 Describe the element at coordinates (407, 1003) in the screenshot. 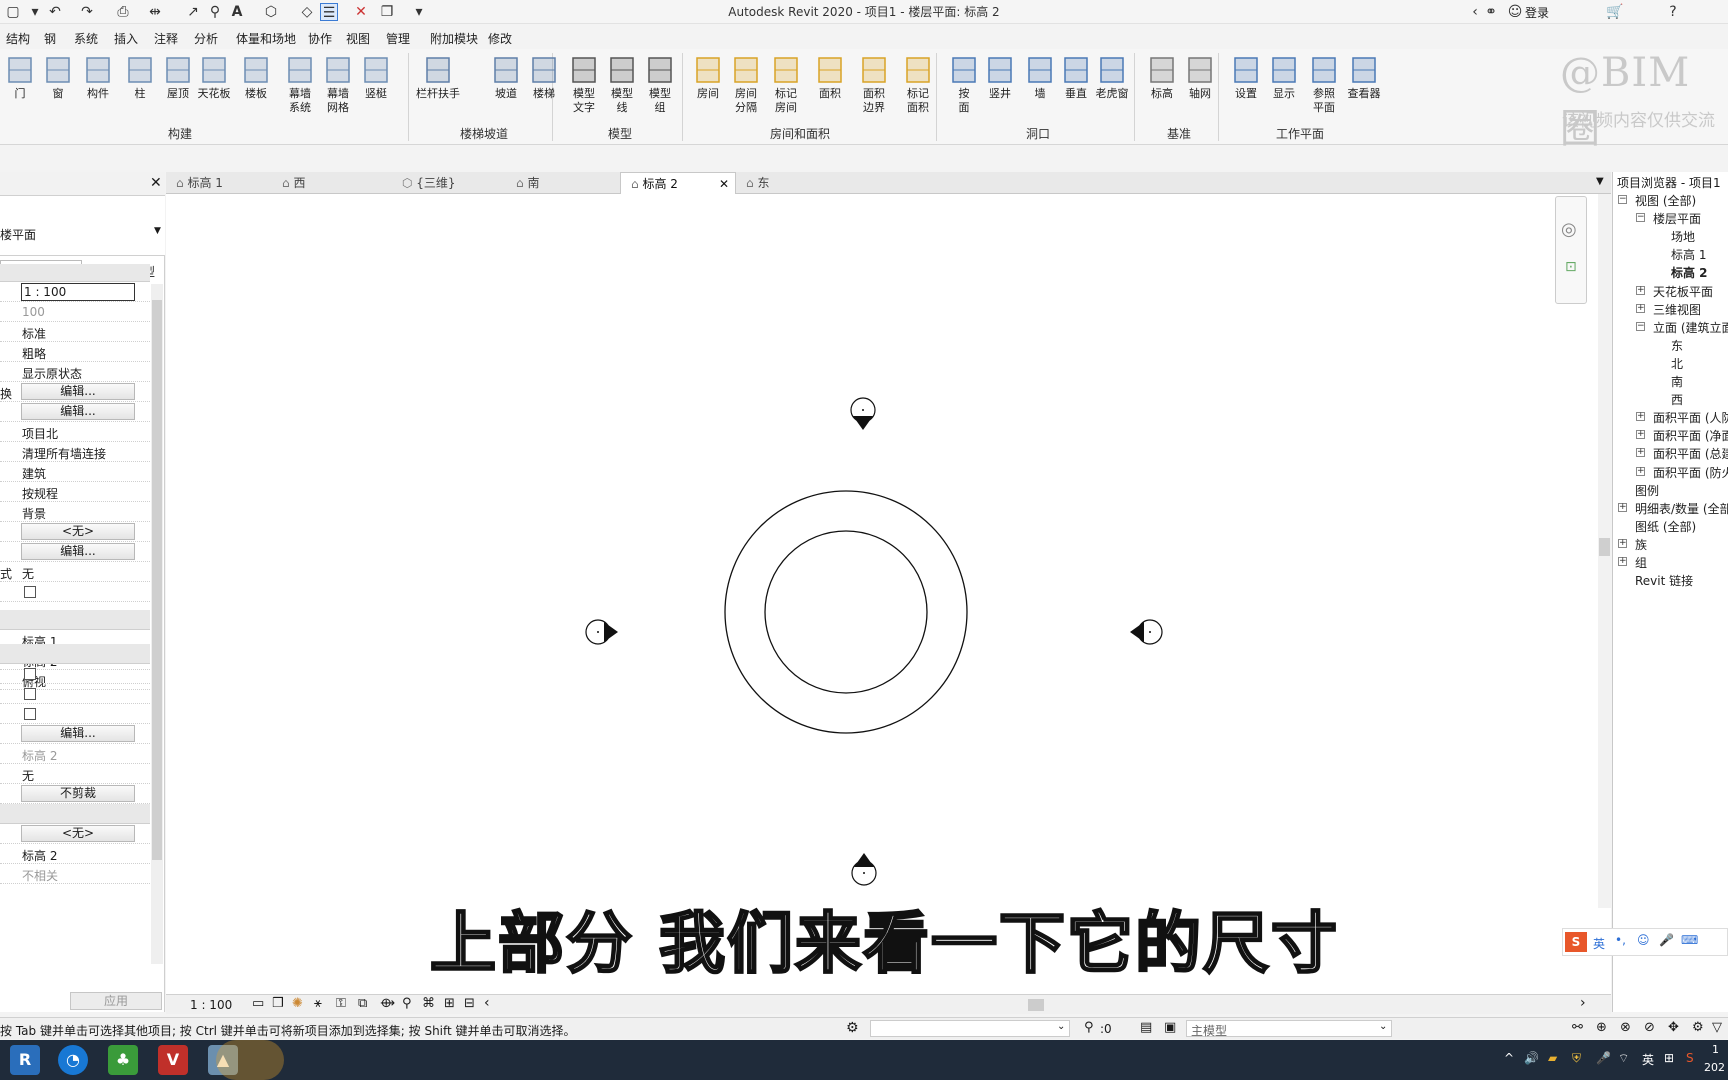

I see `reveal-hidden-icon: ⚲` at that location.